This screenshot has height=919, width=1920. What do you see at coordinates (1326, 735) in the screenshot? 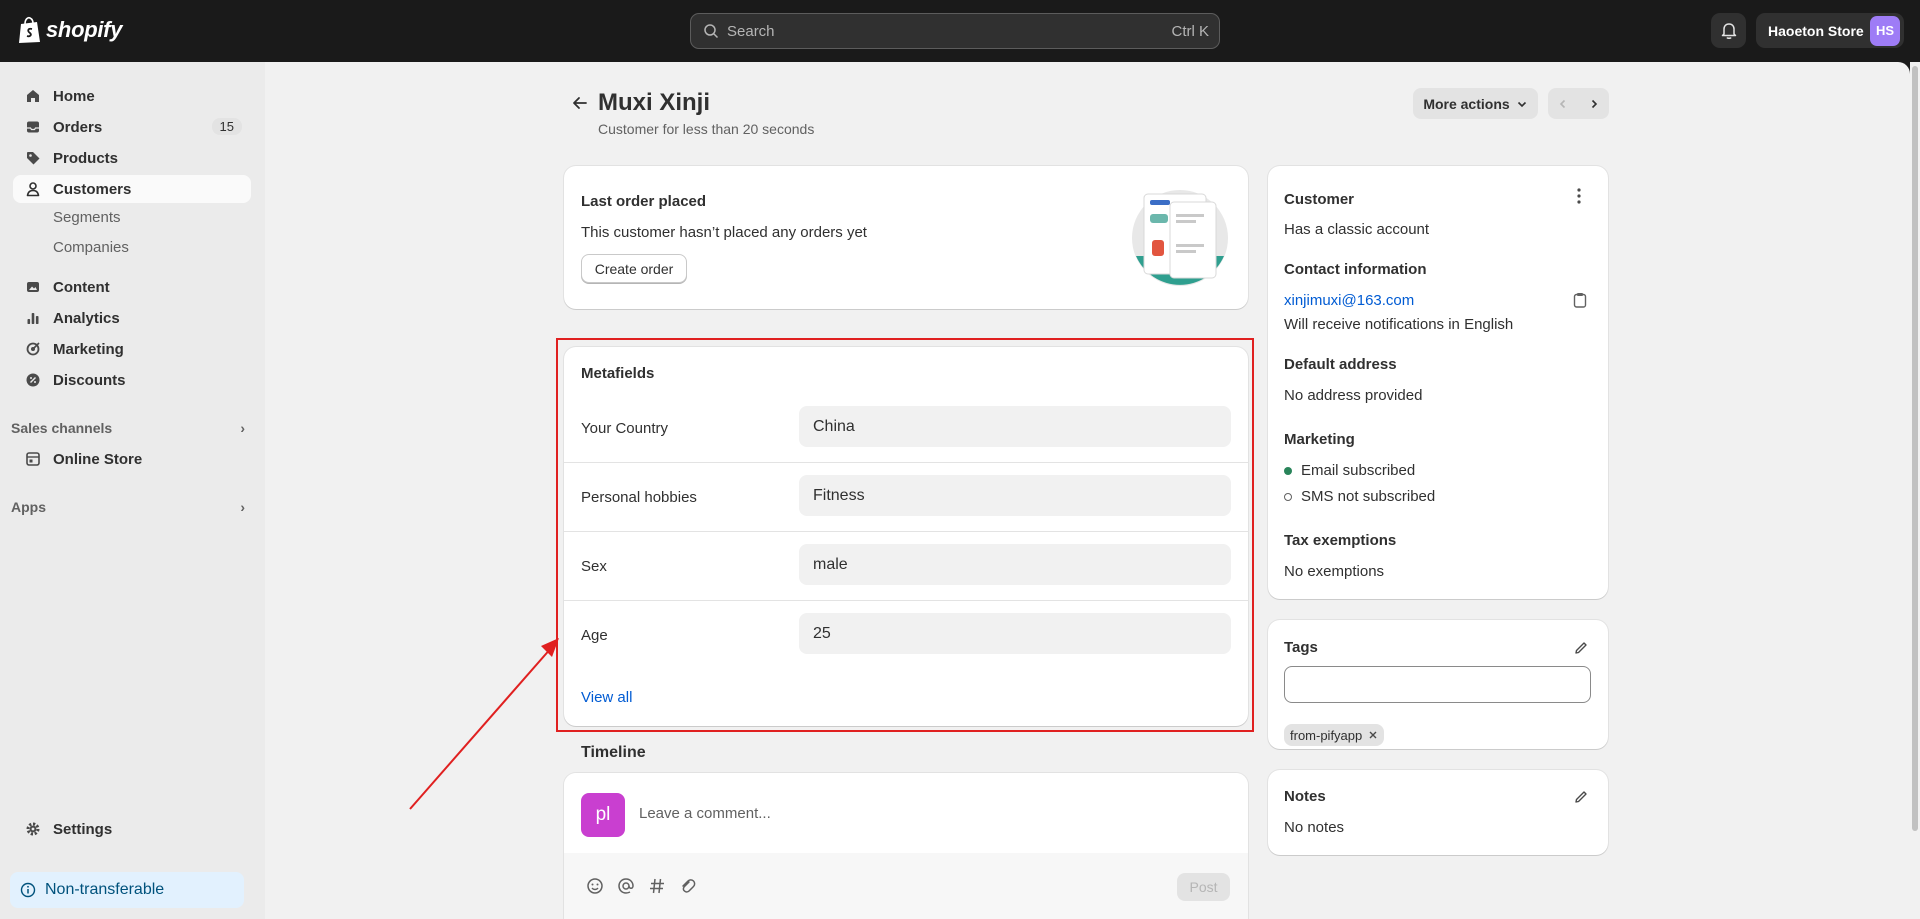
I see `tag-chip-label: from-pifyapp` at bounding box center [1326, 735].